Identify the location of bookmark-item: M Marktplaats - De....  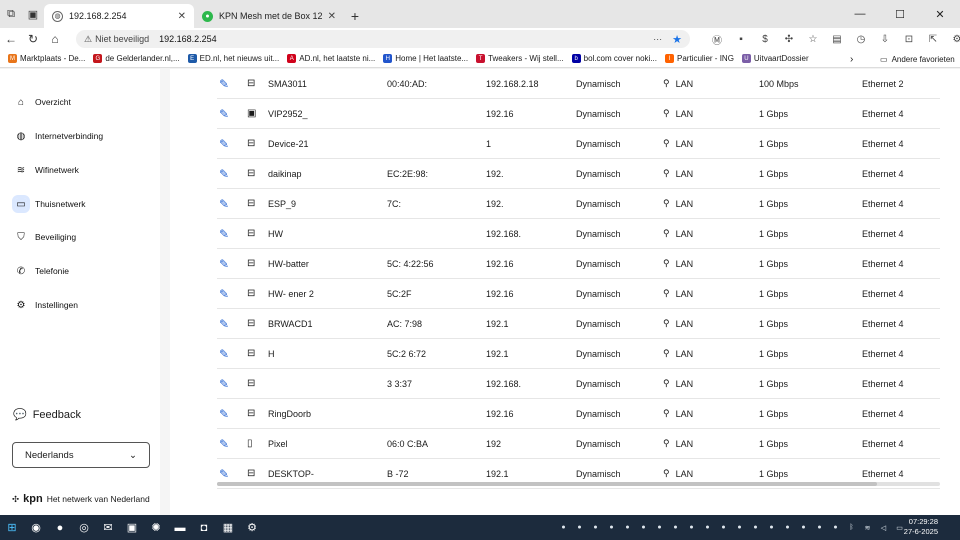
(42, 58).